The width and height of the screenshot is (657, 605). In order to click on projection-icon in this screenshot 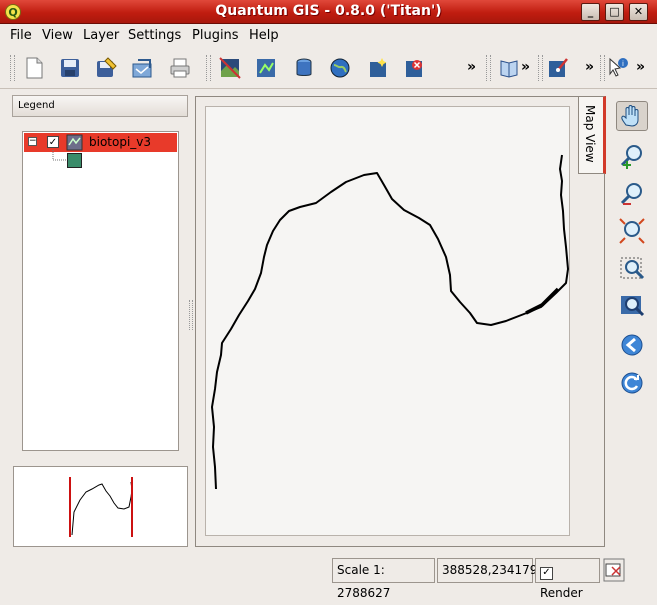, I will do `click(614, 570)`.